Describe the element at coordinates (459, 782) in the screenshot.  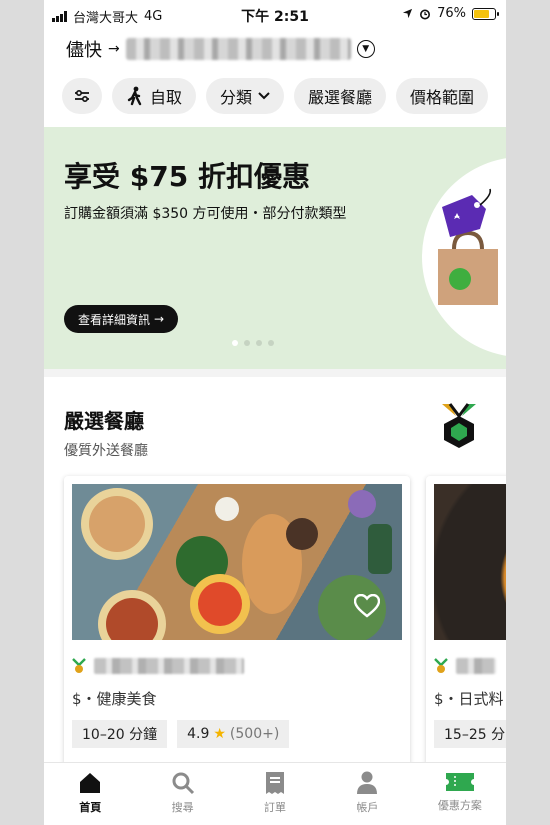
I see `ticket-icon` at that location.